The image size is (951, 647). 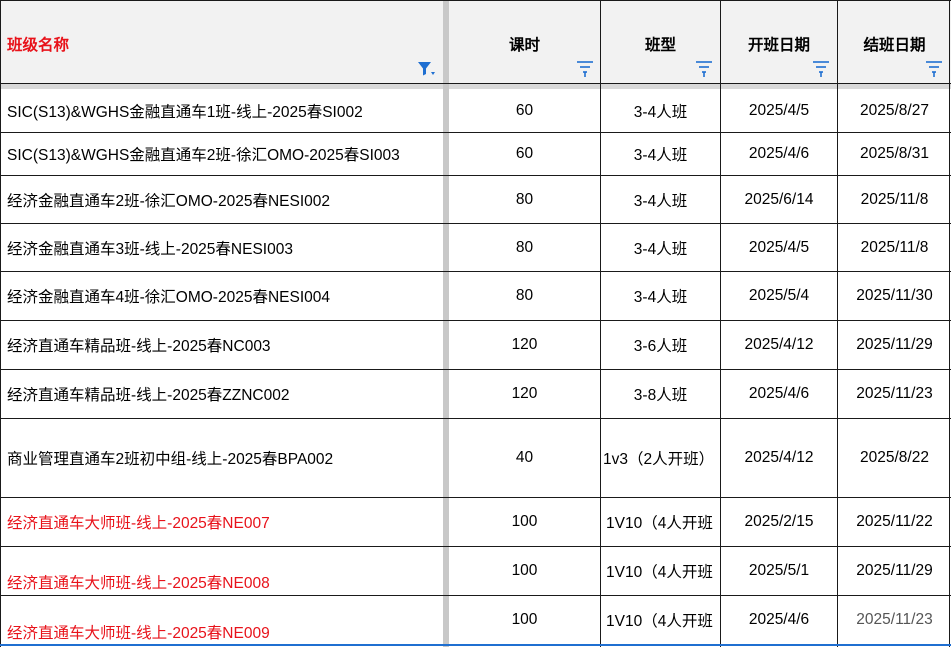 I want to click on table-row-name: 经济直通车大师班-线上-2025春NE008, so click(x=221, y=571).